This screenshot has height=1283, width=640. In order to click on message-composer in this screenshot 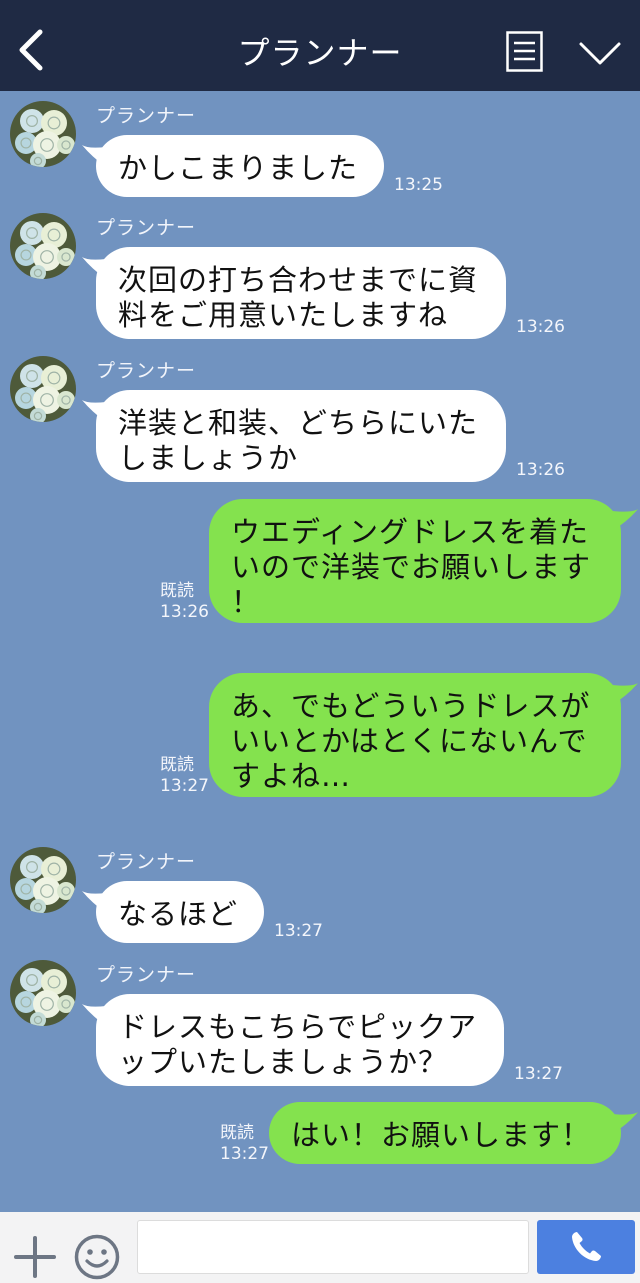, I will do `click(320, 1247)`.